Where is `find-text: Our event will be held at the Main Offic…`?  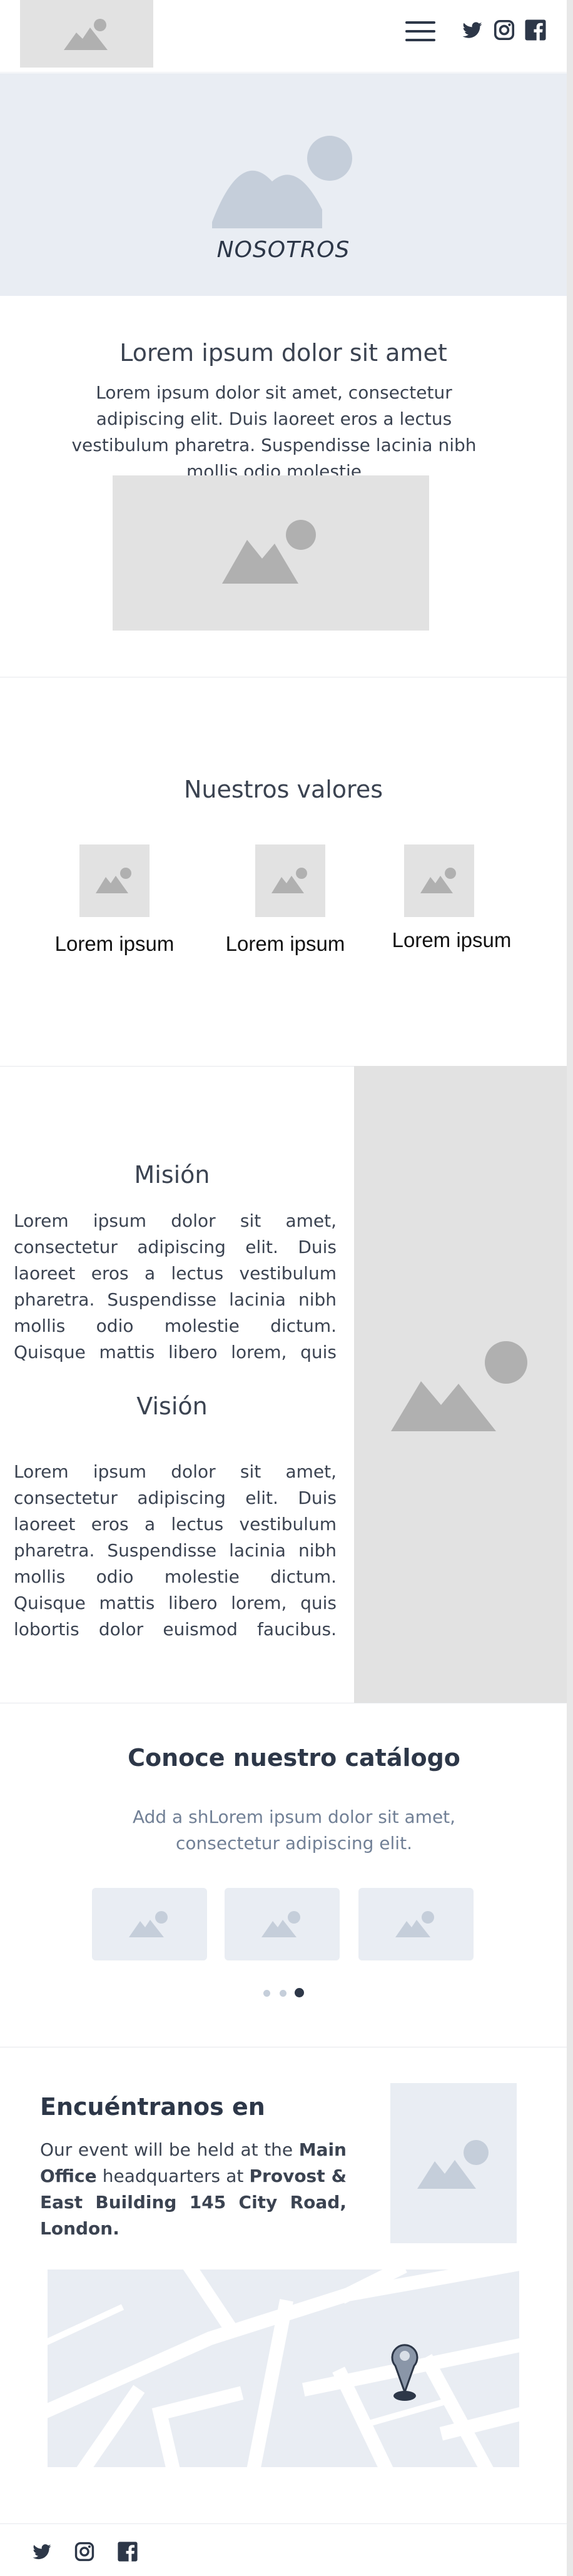
find-text: Our event will be held at the Main Offic… is located at coordinates (194, 2189).